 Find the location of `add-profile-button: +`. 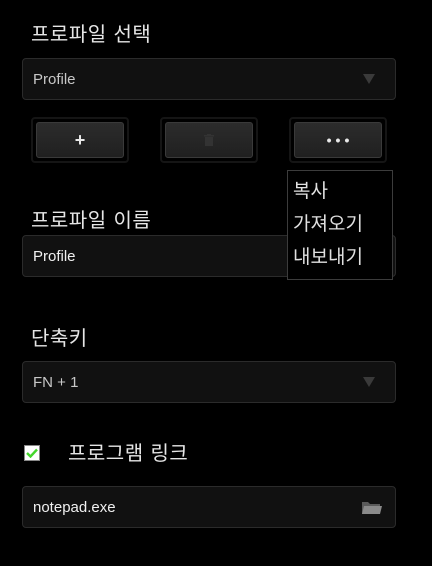

add-profile-button: + is located at coordinates (80, 140).